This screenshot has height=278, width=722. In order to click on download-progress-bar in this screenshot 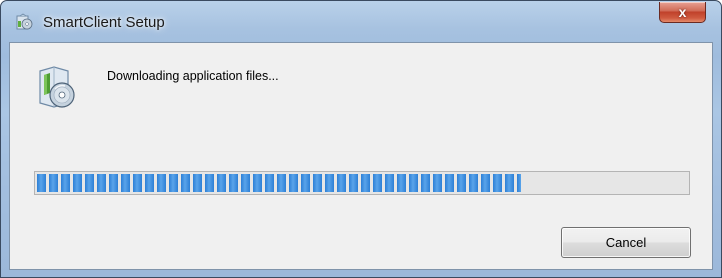, I will do `click(362, 183)`.